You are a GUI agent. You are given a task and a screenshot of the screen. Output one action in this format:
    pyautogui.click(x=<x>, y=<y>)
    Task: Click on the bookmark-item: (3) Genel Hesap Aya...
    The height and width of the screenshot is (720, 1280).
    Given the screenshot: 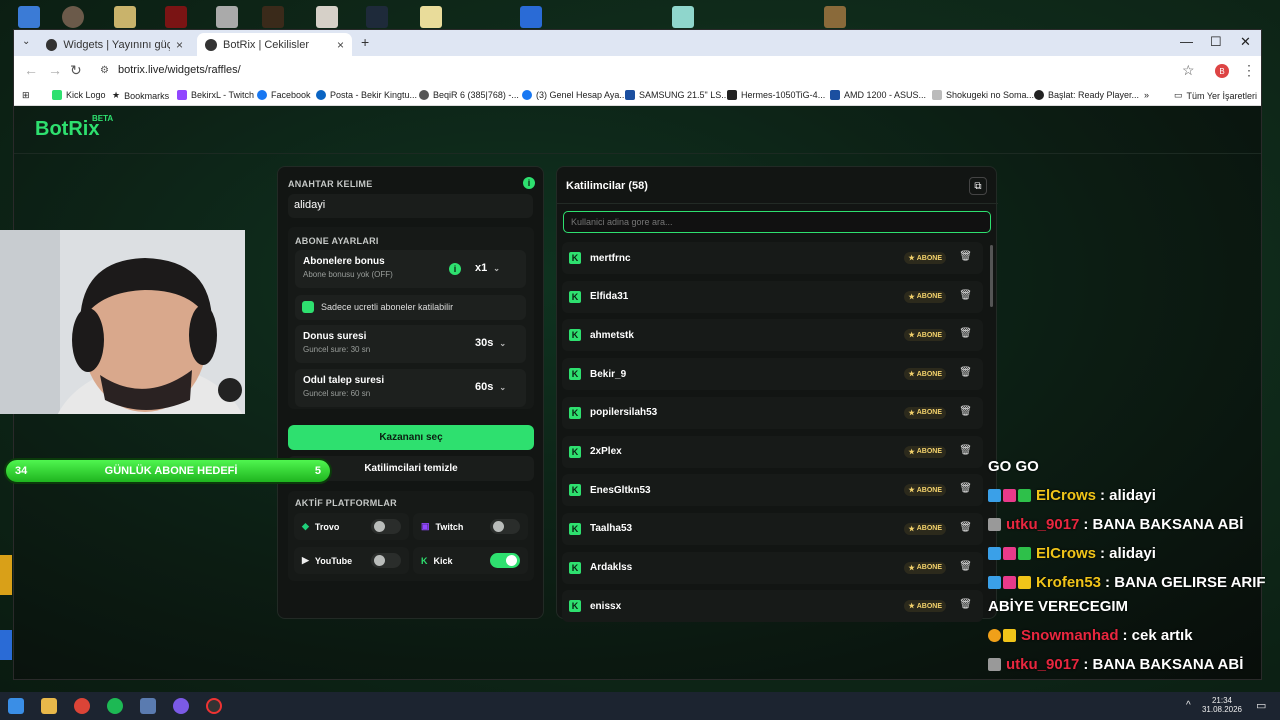 What is the action you would take?
    pyautogui.click(x=574, y=95)
    